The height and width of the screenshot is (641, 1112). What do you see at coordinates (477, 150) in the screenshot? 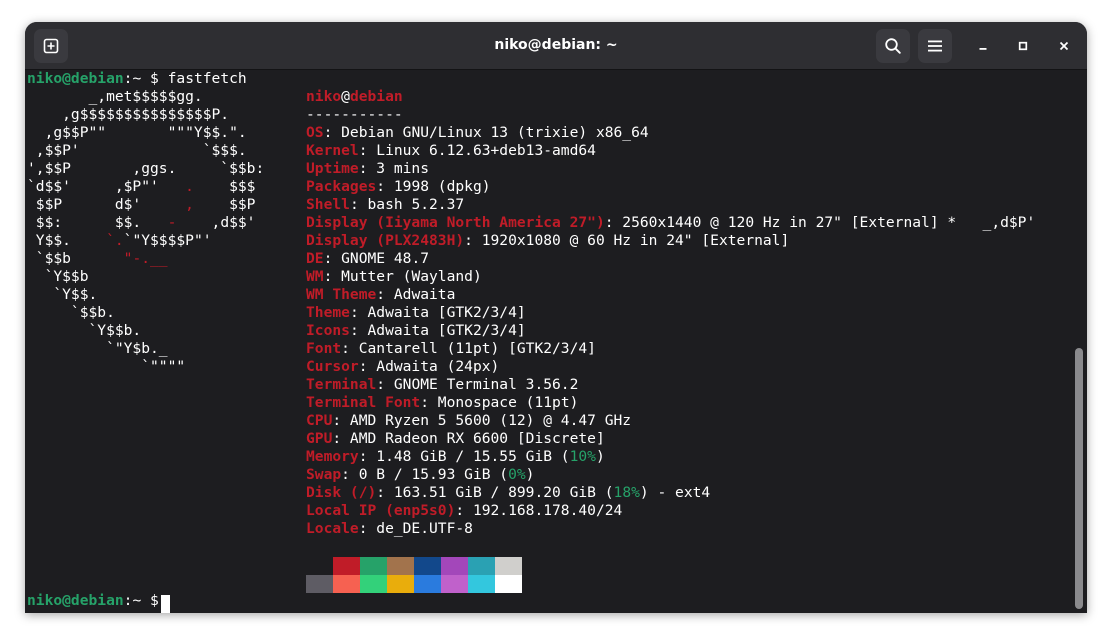
I see `fetch-value: : Linux 6.12.63+deb13-amd64` at bounding box center [477, 150].